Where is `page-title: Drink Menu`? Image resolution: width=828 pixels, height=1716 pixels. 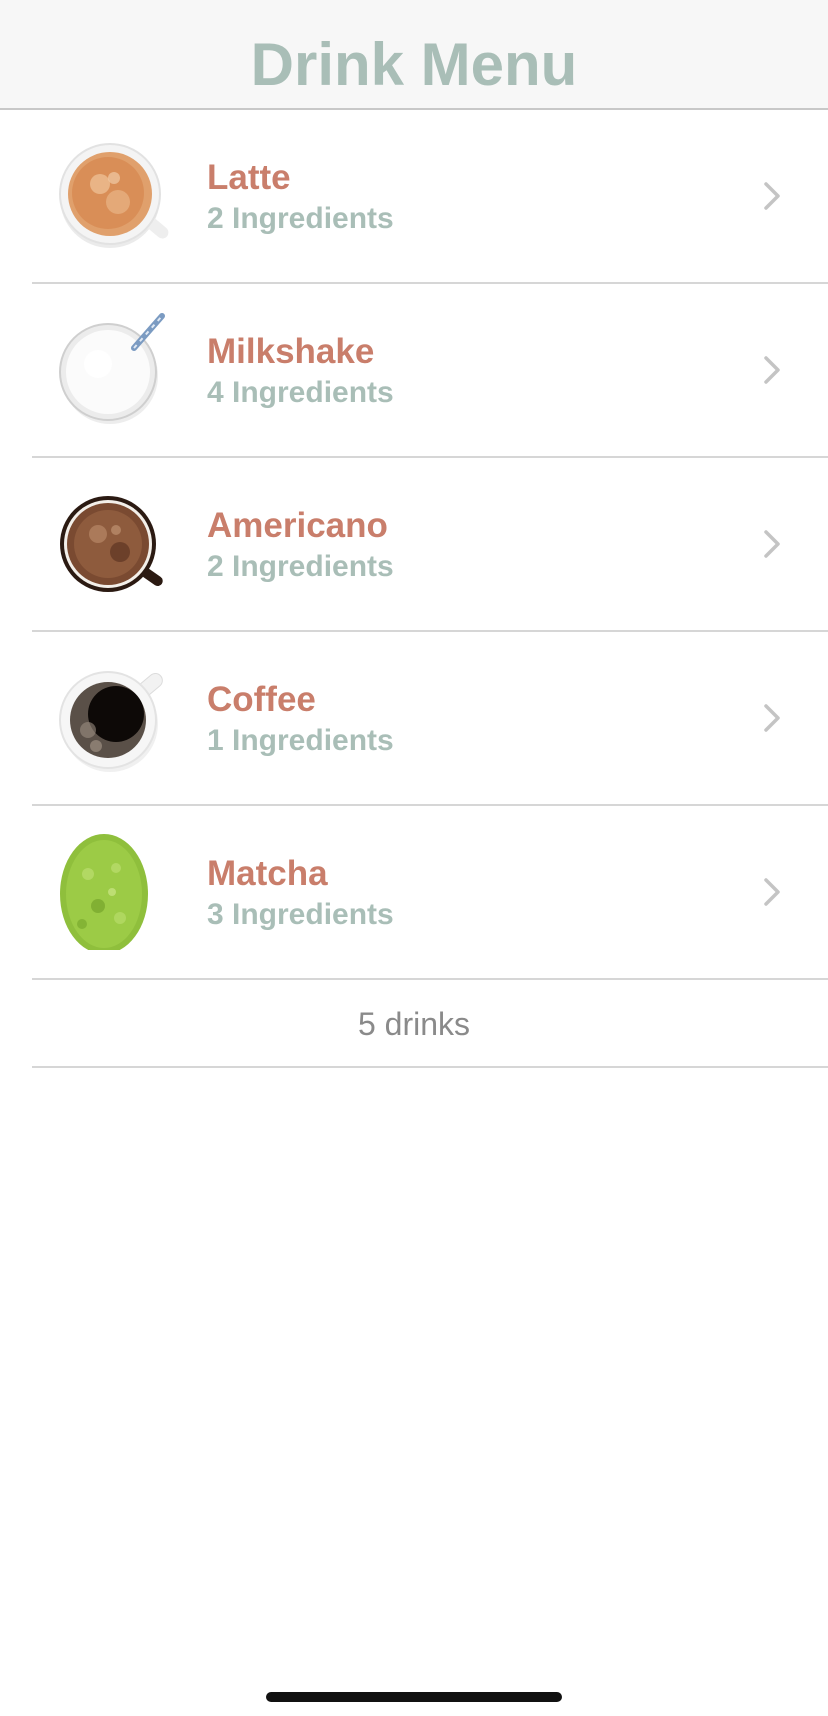 page-title: Drink Menu is located at coordinates (414, 64).